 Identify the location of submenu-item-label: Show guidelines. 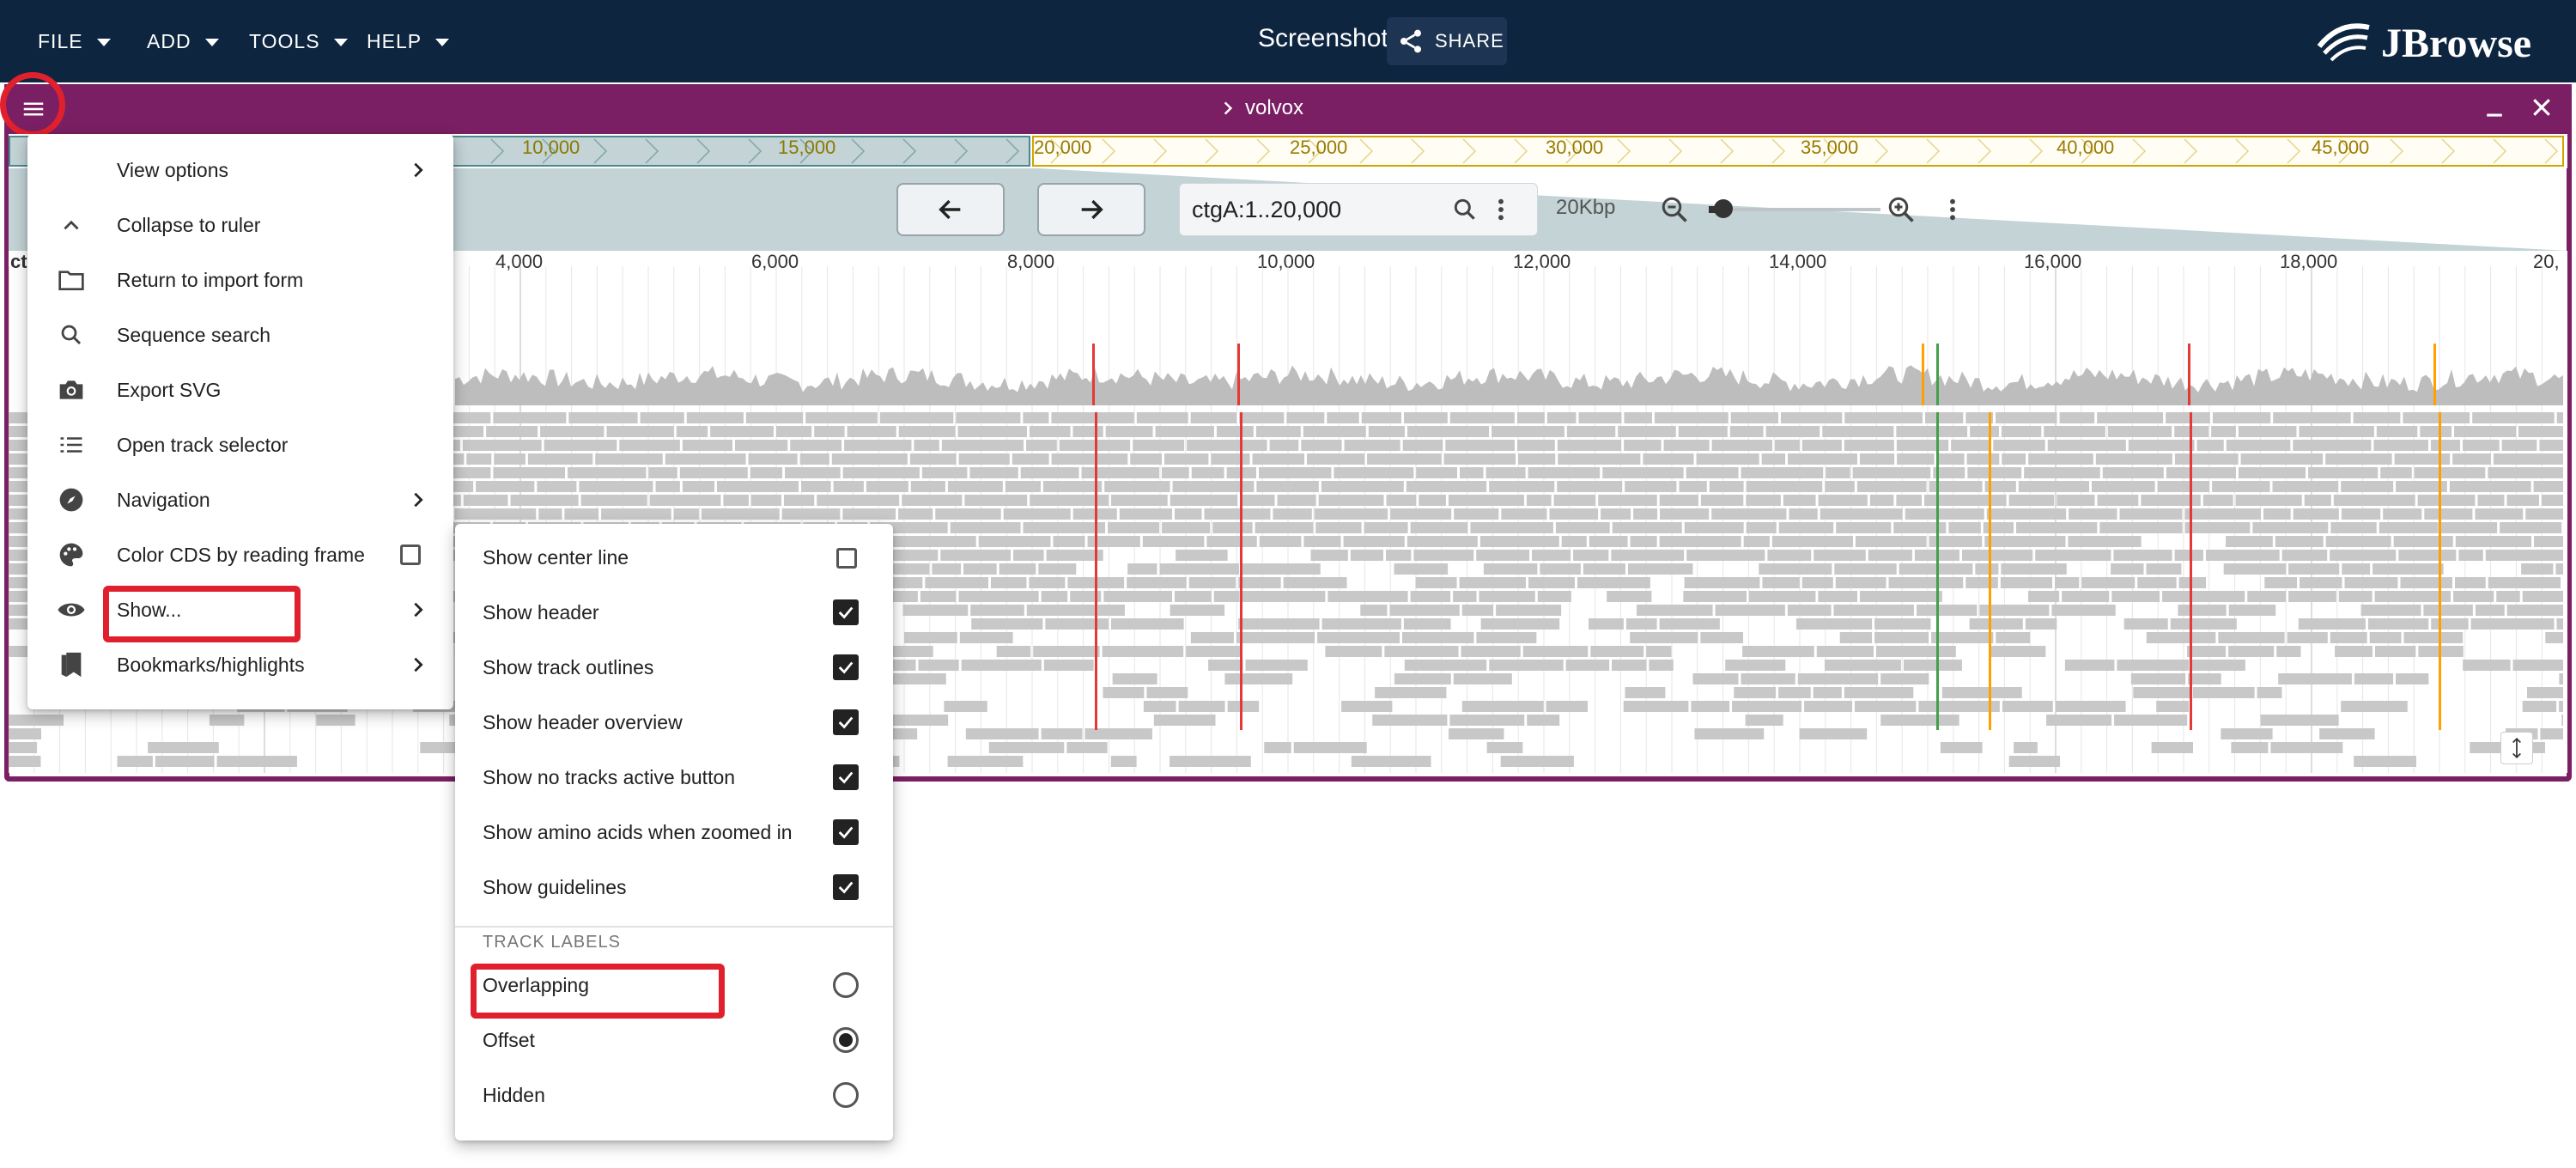
(555, 887).